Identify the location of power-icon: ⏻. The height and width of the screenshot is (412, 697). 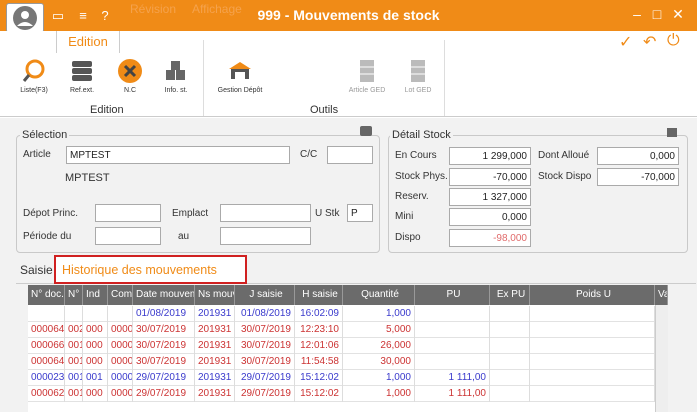
(673, 41).